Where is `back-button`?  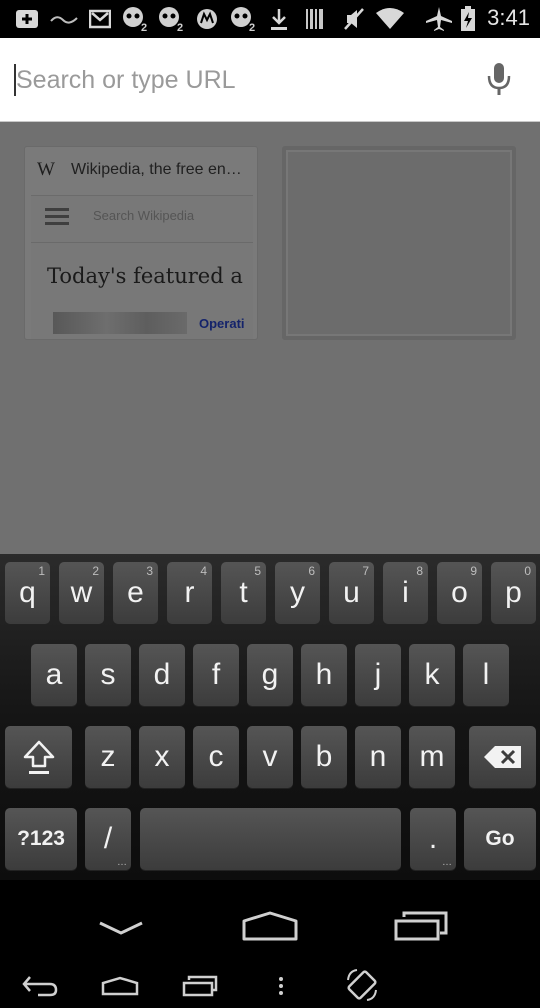
back-button is located at coordinates (40, 986).